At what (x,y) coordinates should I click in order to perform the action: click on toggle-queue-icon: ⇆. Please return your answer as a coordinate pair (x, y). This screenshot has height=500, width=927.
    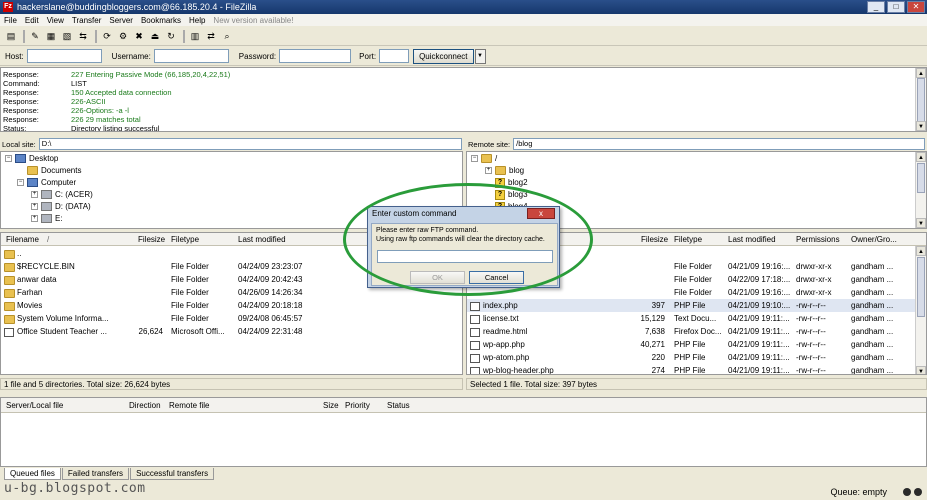
    Looking at the image, I should click on (83, 36).